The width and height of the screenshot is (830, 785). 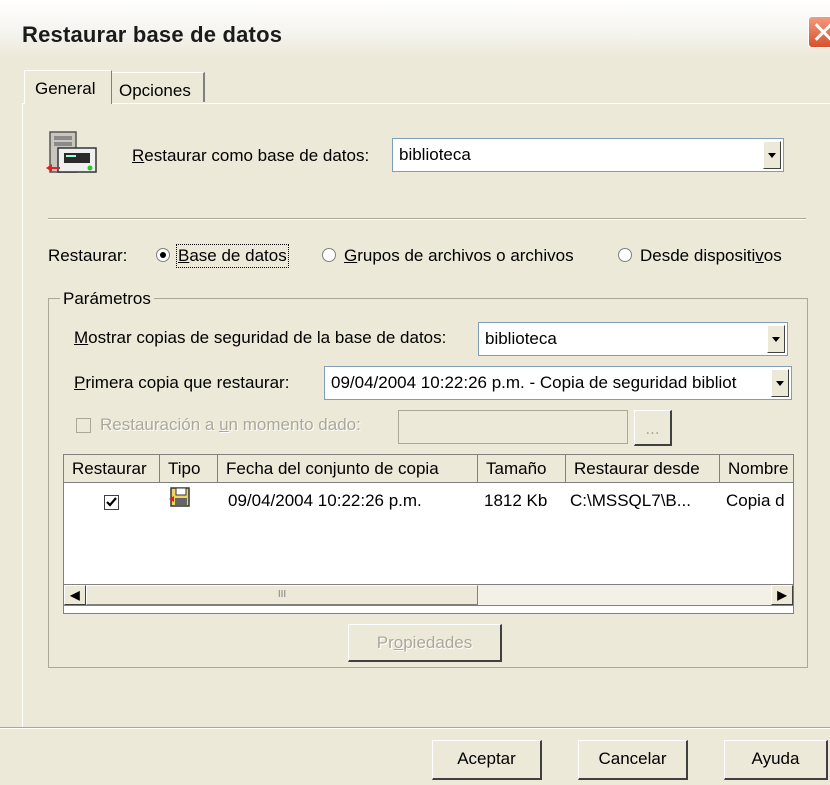 I want to click on cancel-label: Cancelar, so click(x=632, y=758).